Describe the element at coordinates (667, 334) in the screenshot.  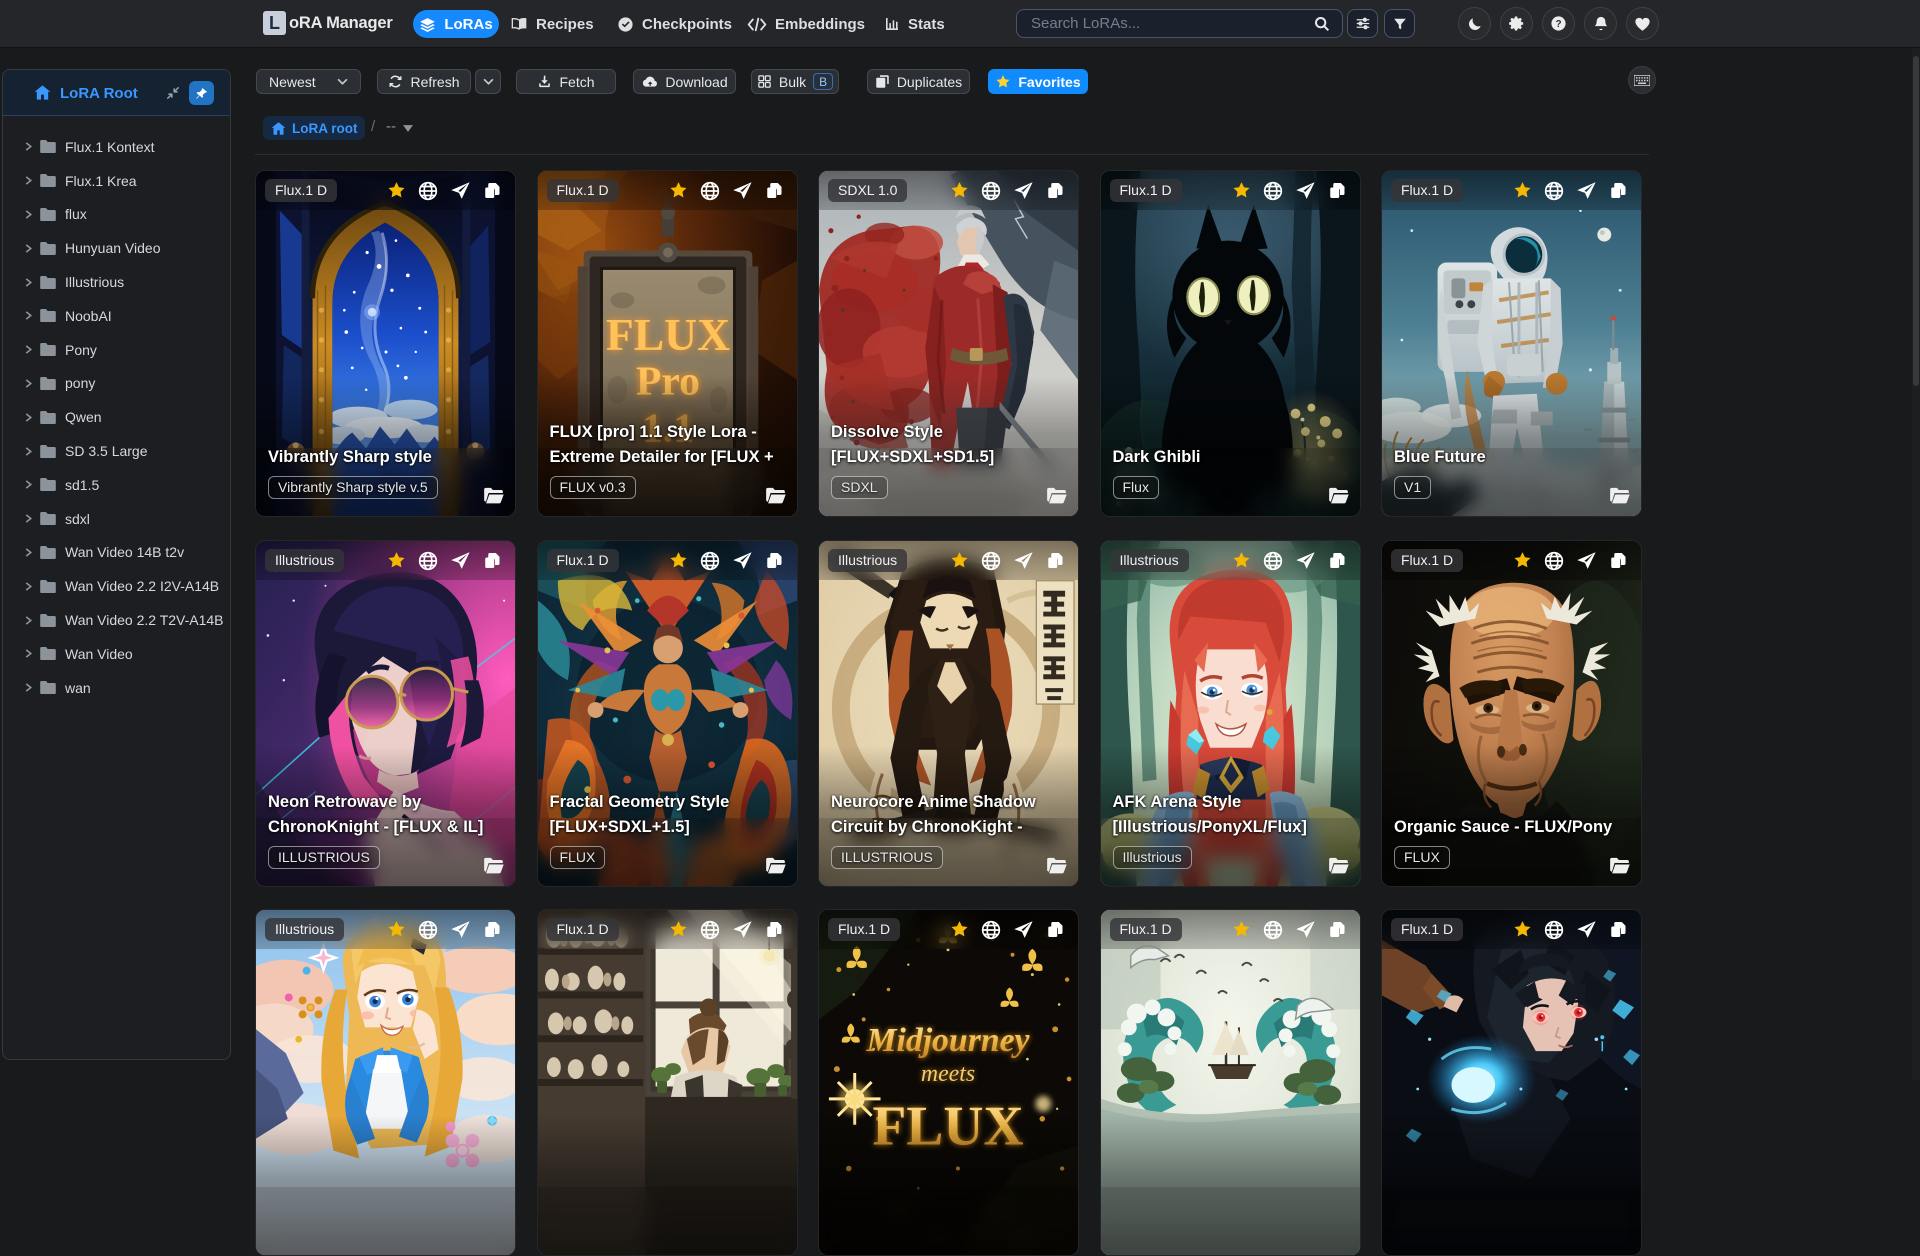
I see `svg-text: FLUX` at that location.